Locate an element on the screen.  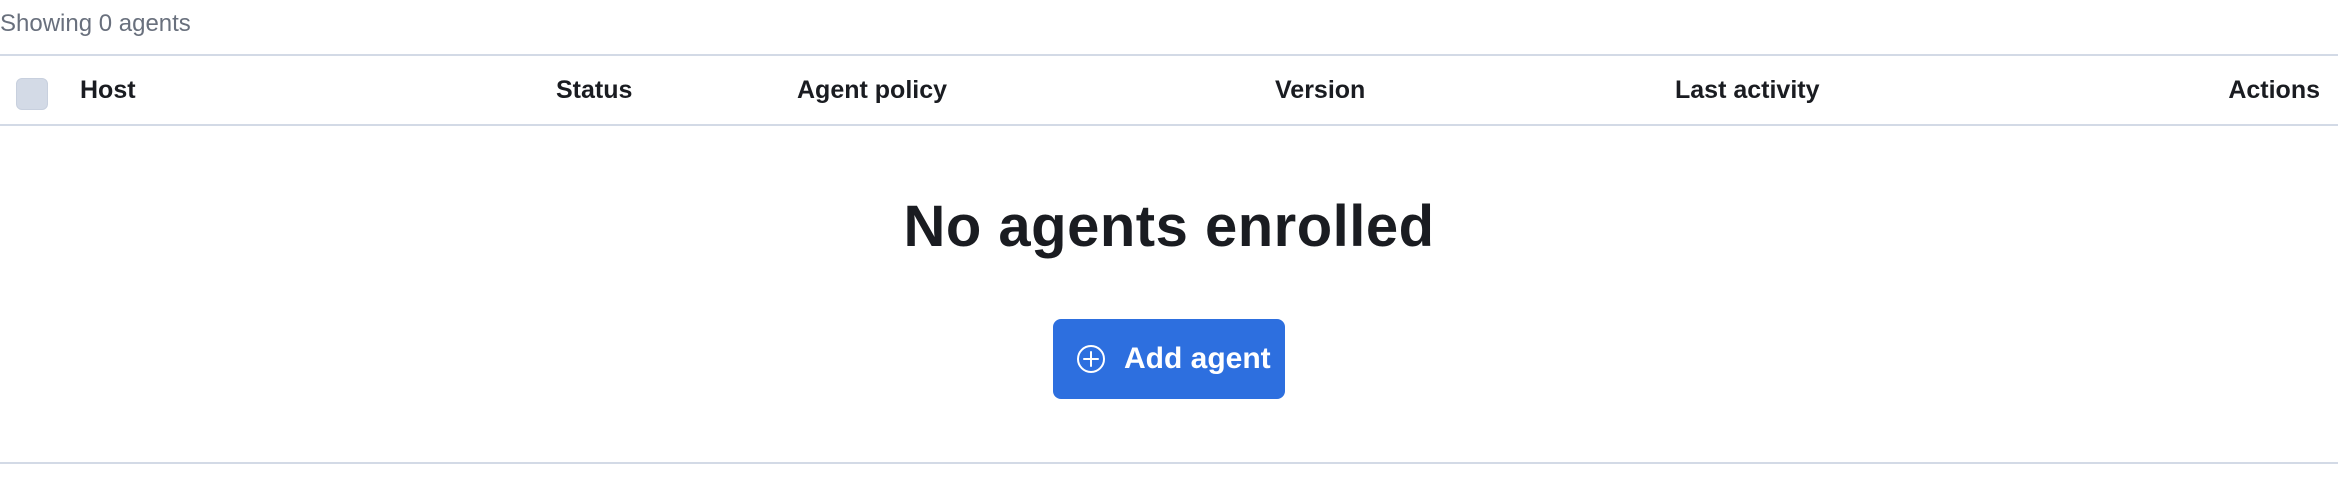
select-all-checkbox is located at coordinates (32, 94).